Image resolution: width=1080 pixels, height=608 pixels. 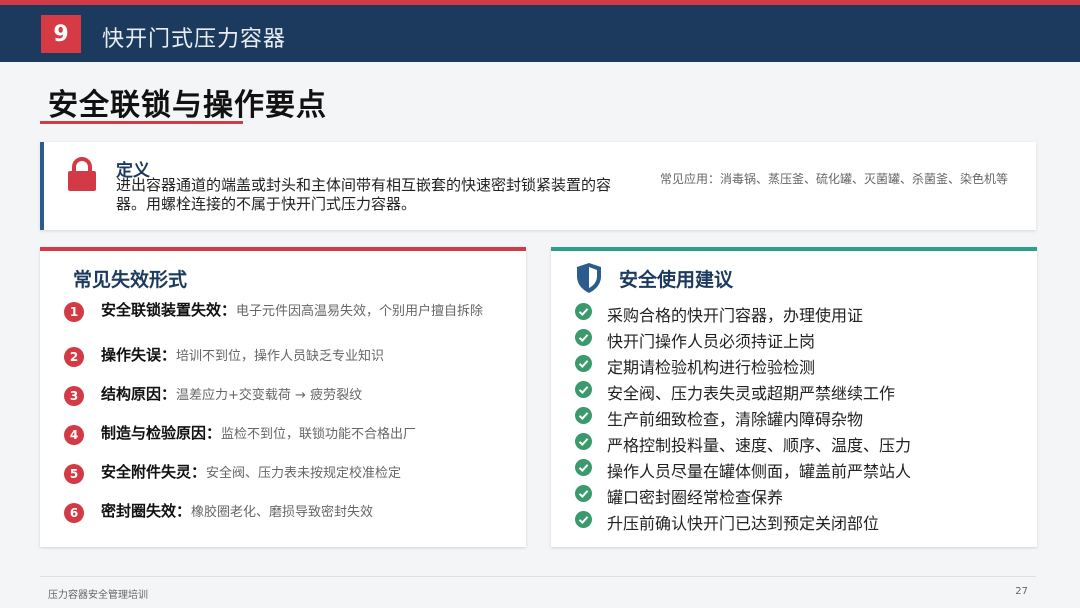 What do you see at coordinates (795, 495) in the screenshot?
I see `safety-tip: 罐口密封圈经常检查保养` at bounding box center [795, 495].